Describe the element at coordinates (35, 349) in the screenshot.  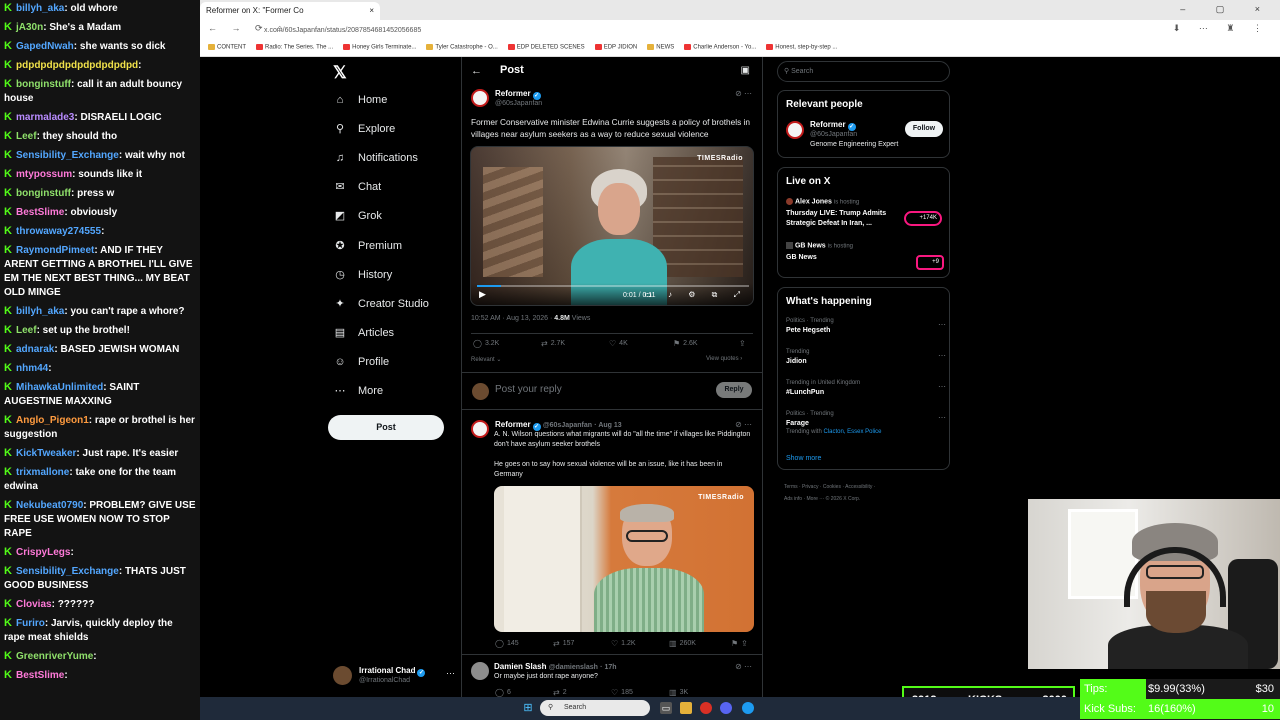
I see `chat-username: adnarak` at that location.